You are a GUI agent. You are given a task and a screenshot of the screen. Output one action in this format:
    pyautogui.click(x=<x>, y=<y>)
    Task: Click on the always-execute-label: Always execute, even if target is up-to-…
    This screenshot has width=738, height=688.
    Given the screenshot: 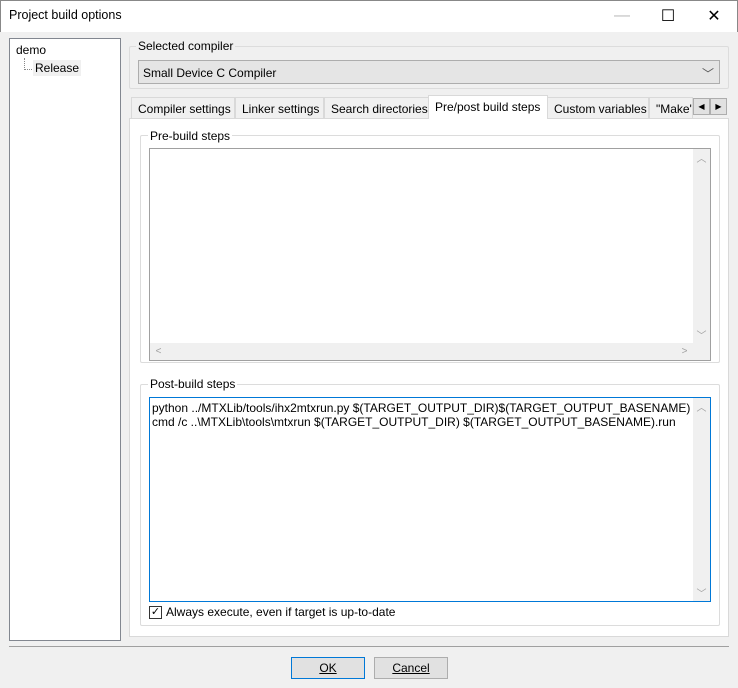 What is the action you would take?
    pyautogui.click(x=280, y=612)
    